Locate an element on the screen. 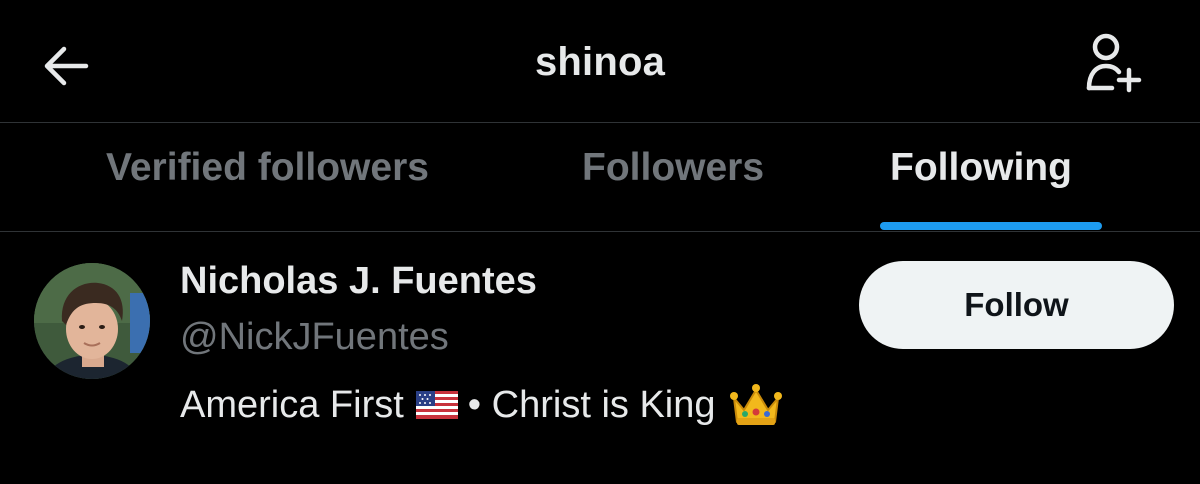  add-user-button is located at coordinates (1114, 62).